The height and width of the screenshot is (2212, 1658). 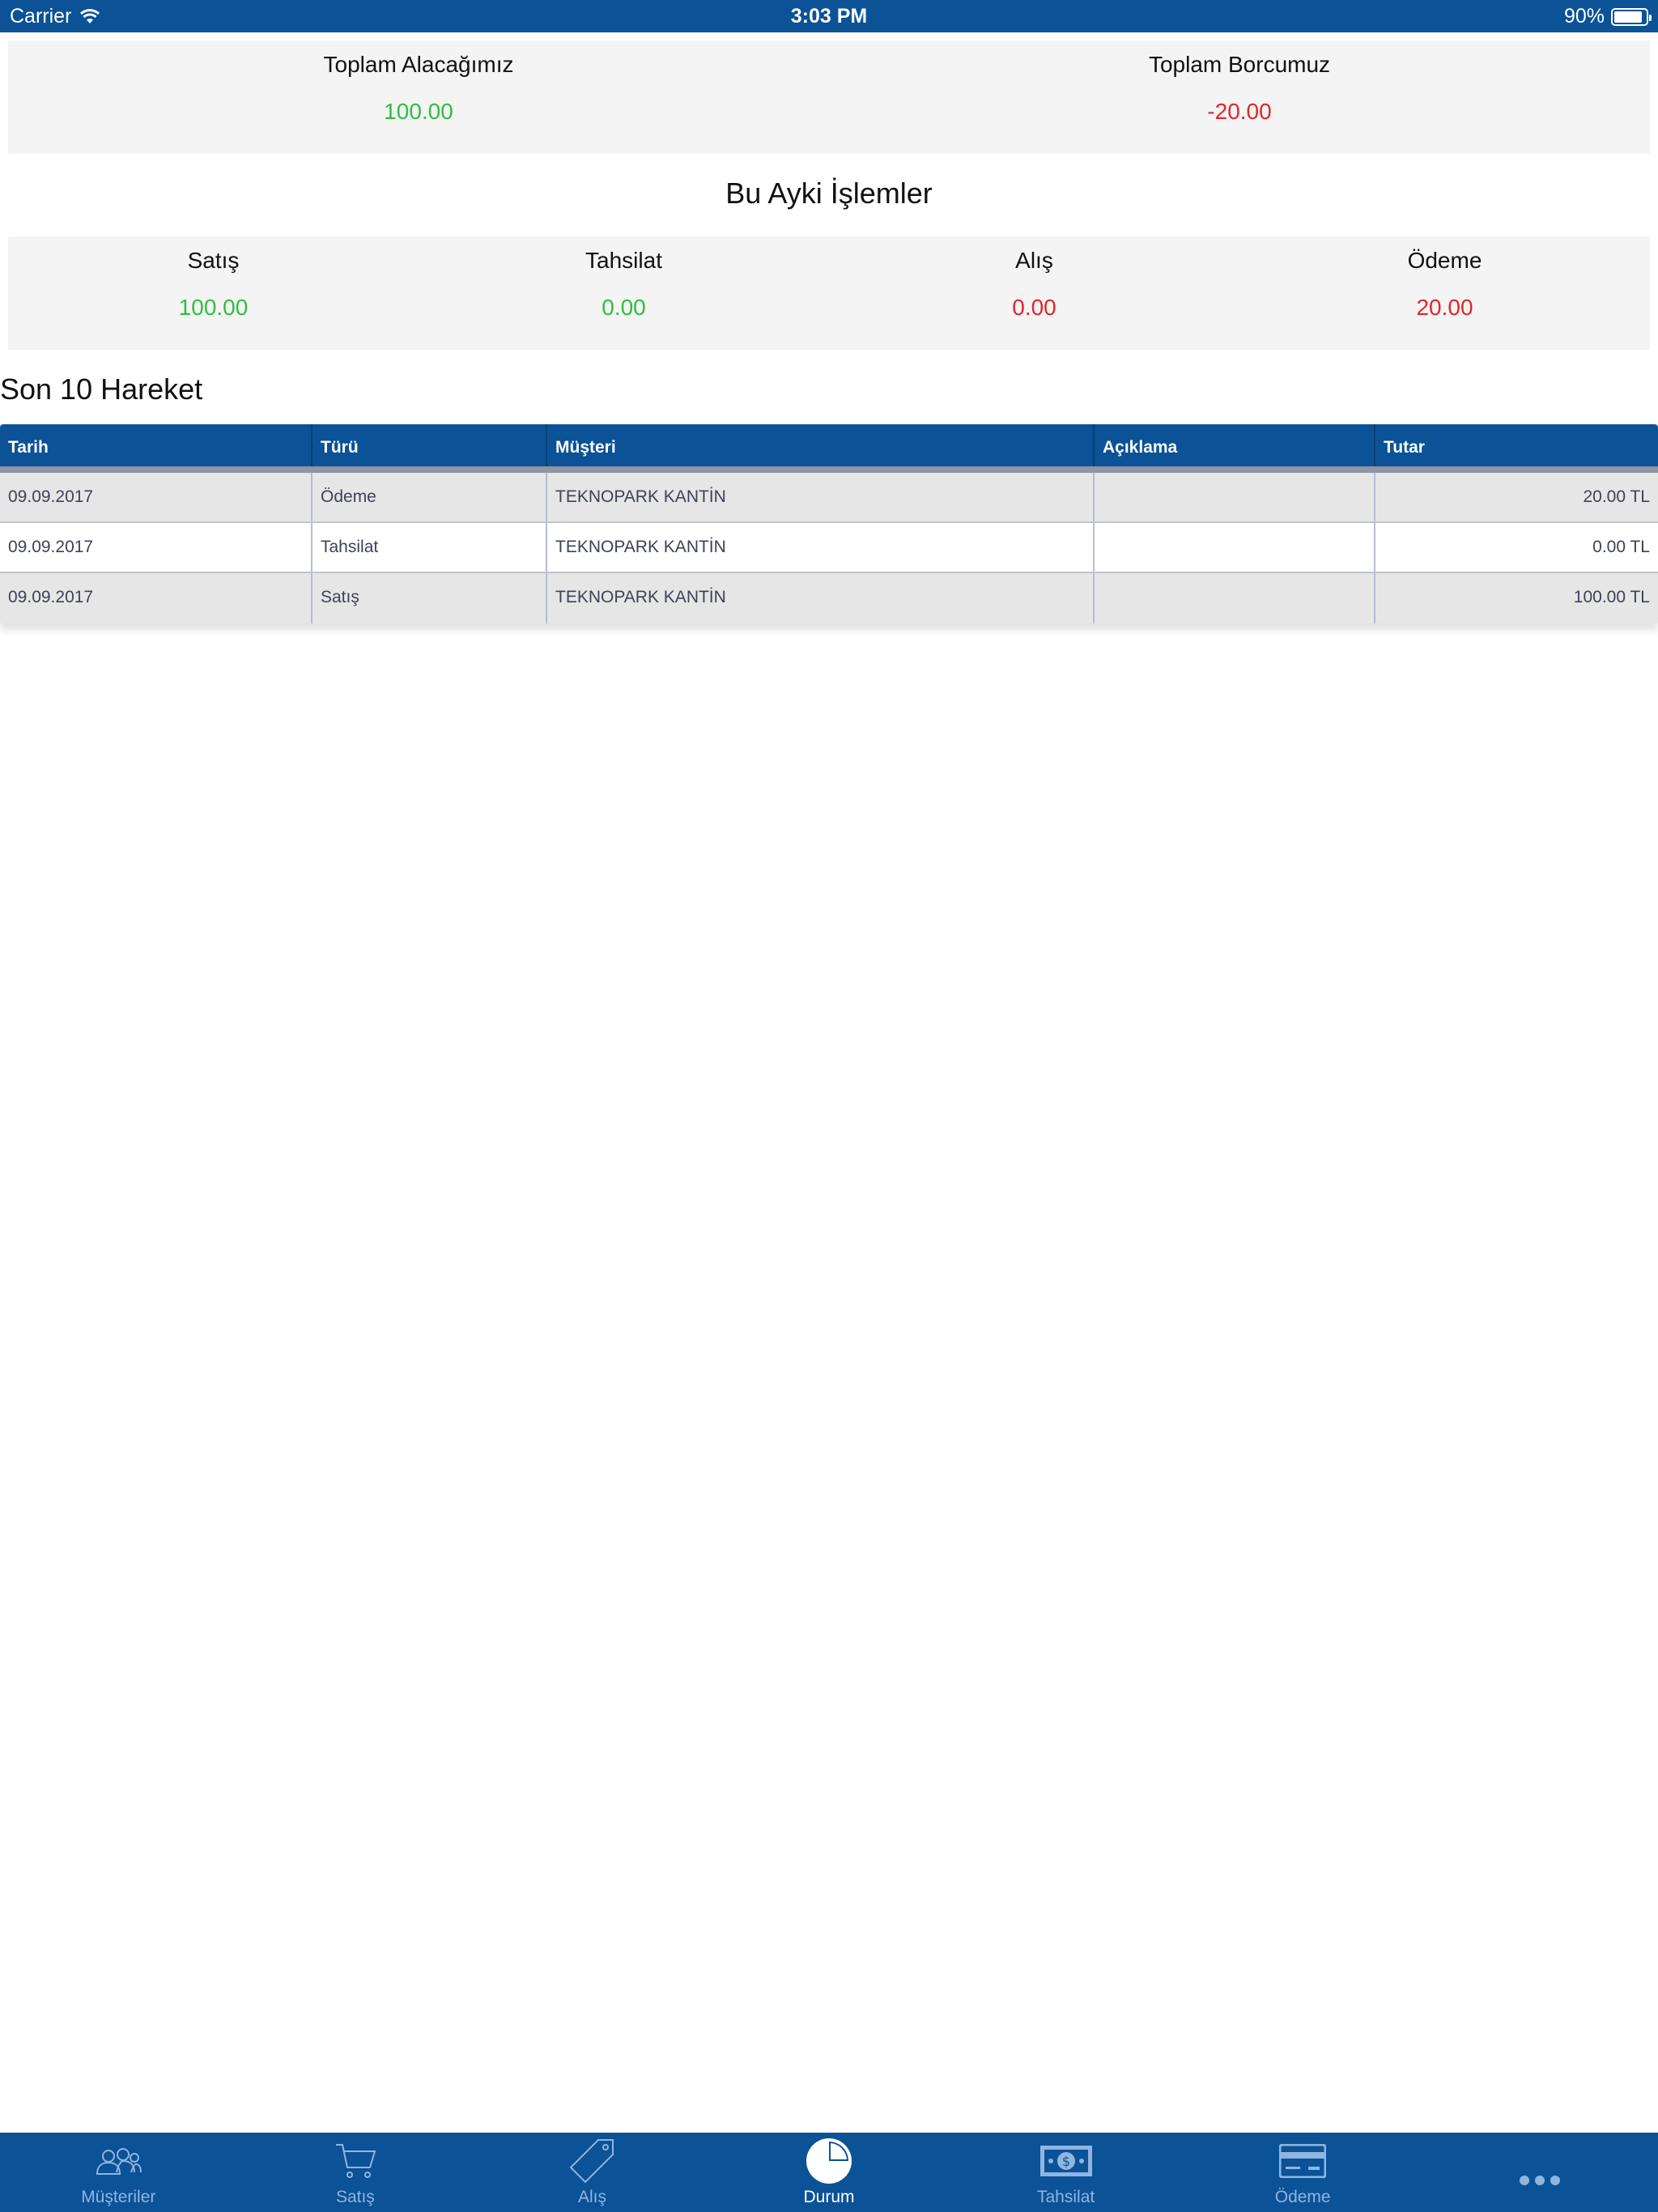 I want to click on monthly-payment: Ödeme 20.00, so click(x=1444, y=278).